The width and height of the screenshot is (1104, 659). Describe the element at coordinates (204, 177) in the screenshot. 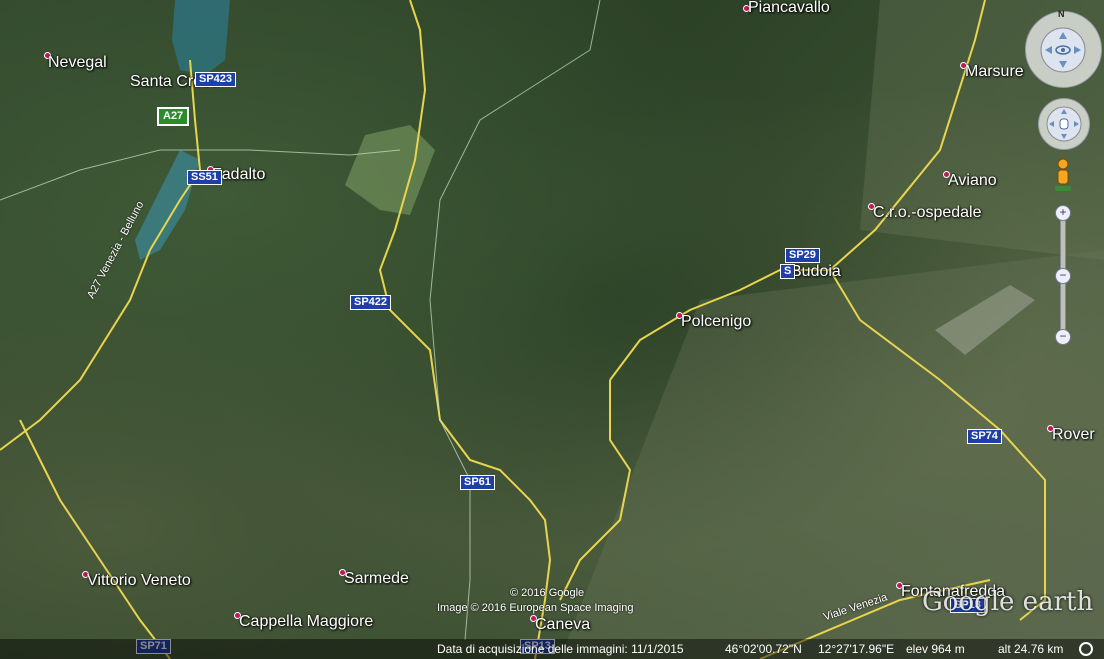

I see `shield-ss51: SS51` at that location.